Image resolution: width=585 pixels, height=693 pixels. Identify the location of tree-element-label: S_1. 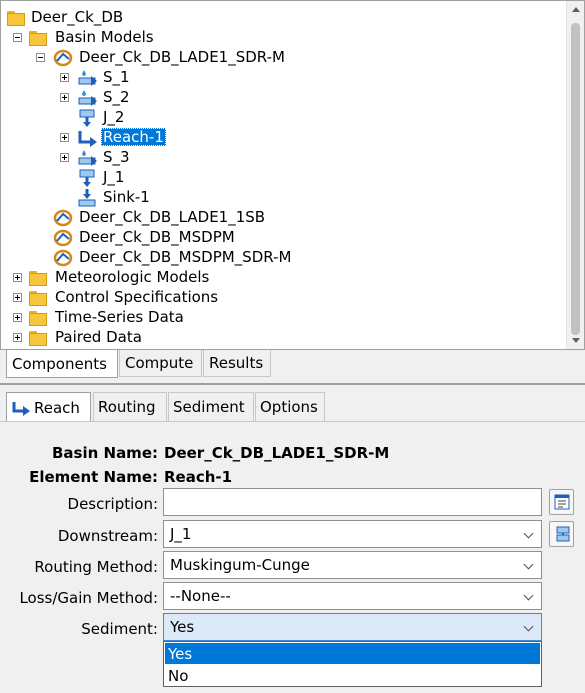
(116, 77).